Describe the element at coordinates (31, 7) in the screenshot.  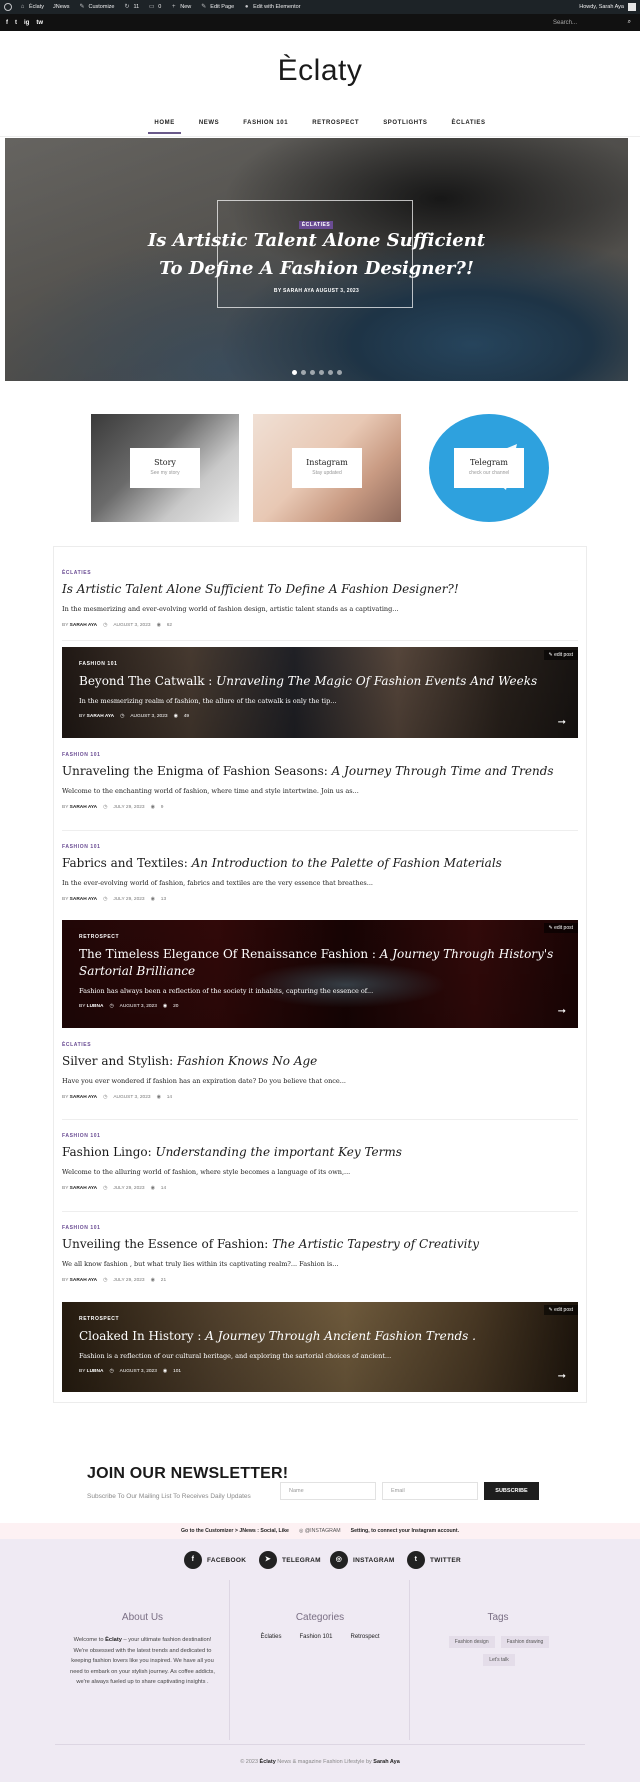
I see `admin-site-link: ⌂ Èclaty` at that location.